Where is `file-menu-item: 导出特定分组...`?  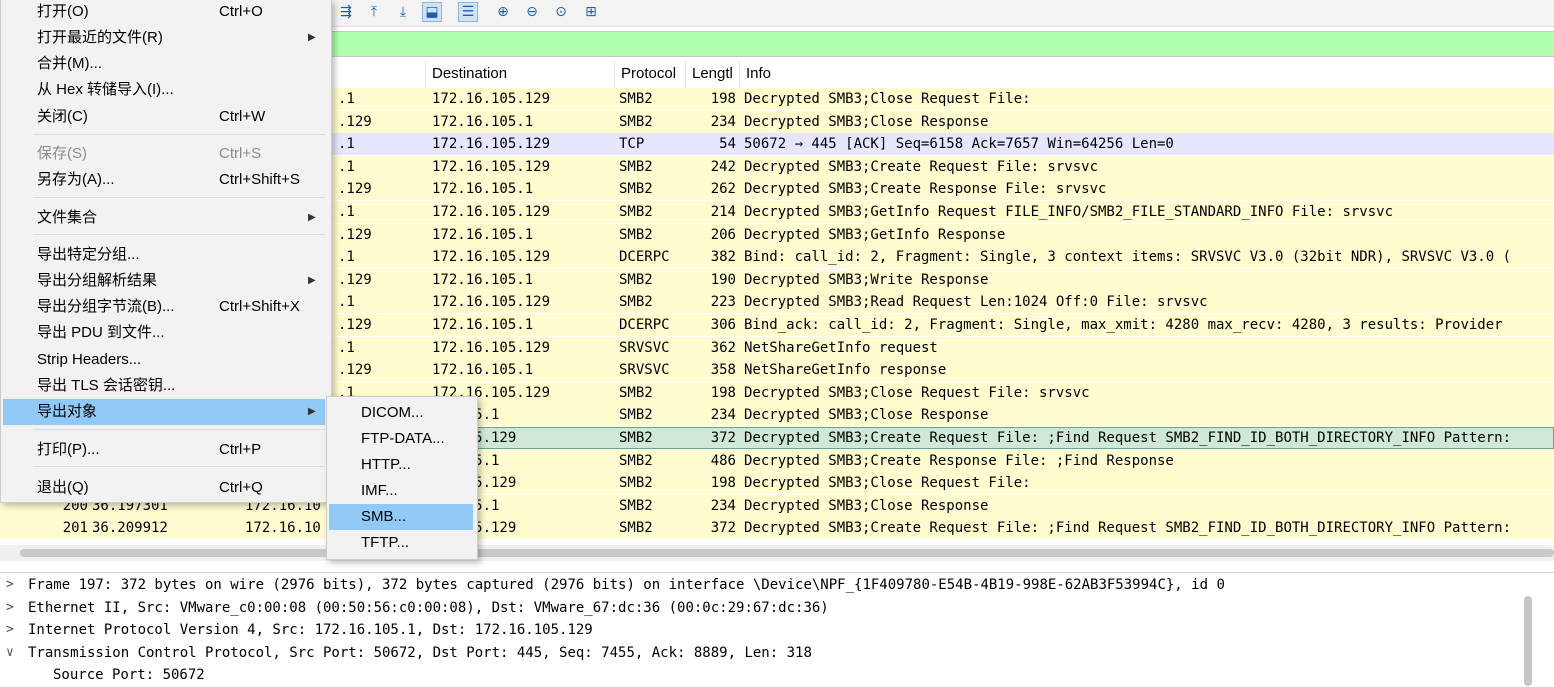
file-menu-item: 导出特定分组... is located at coordinates (164, 255).